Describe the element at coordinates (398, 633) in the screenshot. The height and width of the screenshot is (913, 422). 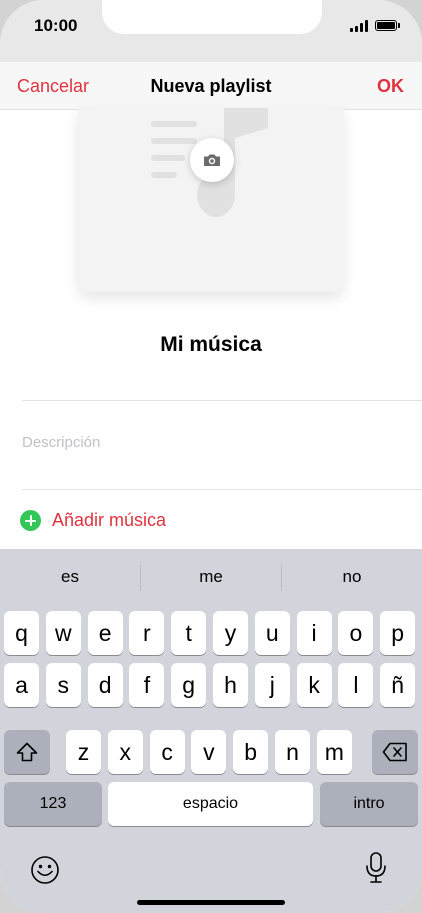
I see `key-p: p` at that location.